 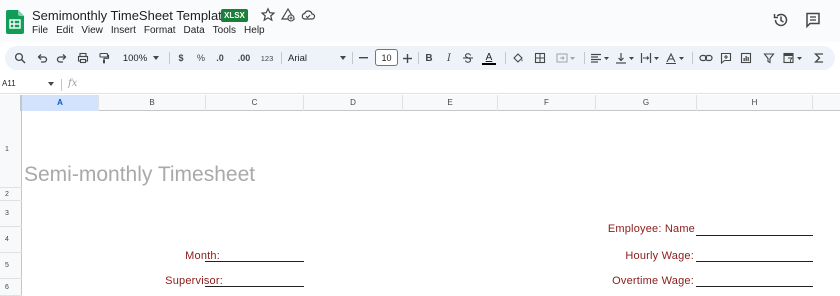 I want to click on name-box: A11, so click(x=9, y=83).